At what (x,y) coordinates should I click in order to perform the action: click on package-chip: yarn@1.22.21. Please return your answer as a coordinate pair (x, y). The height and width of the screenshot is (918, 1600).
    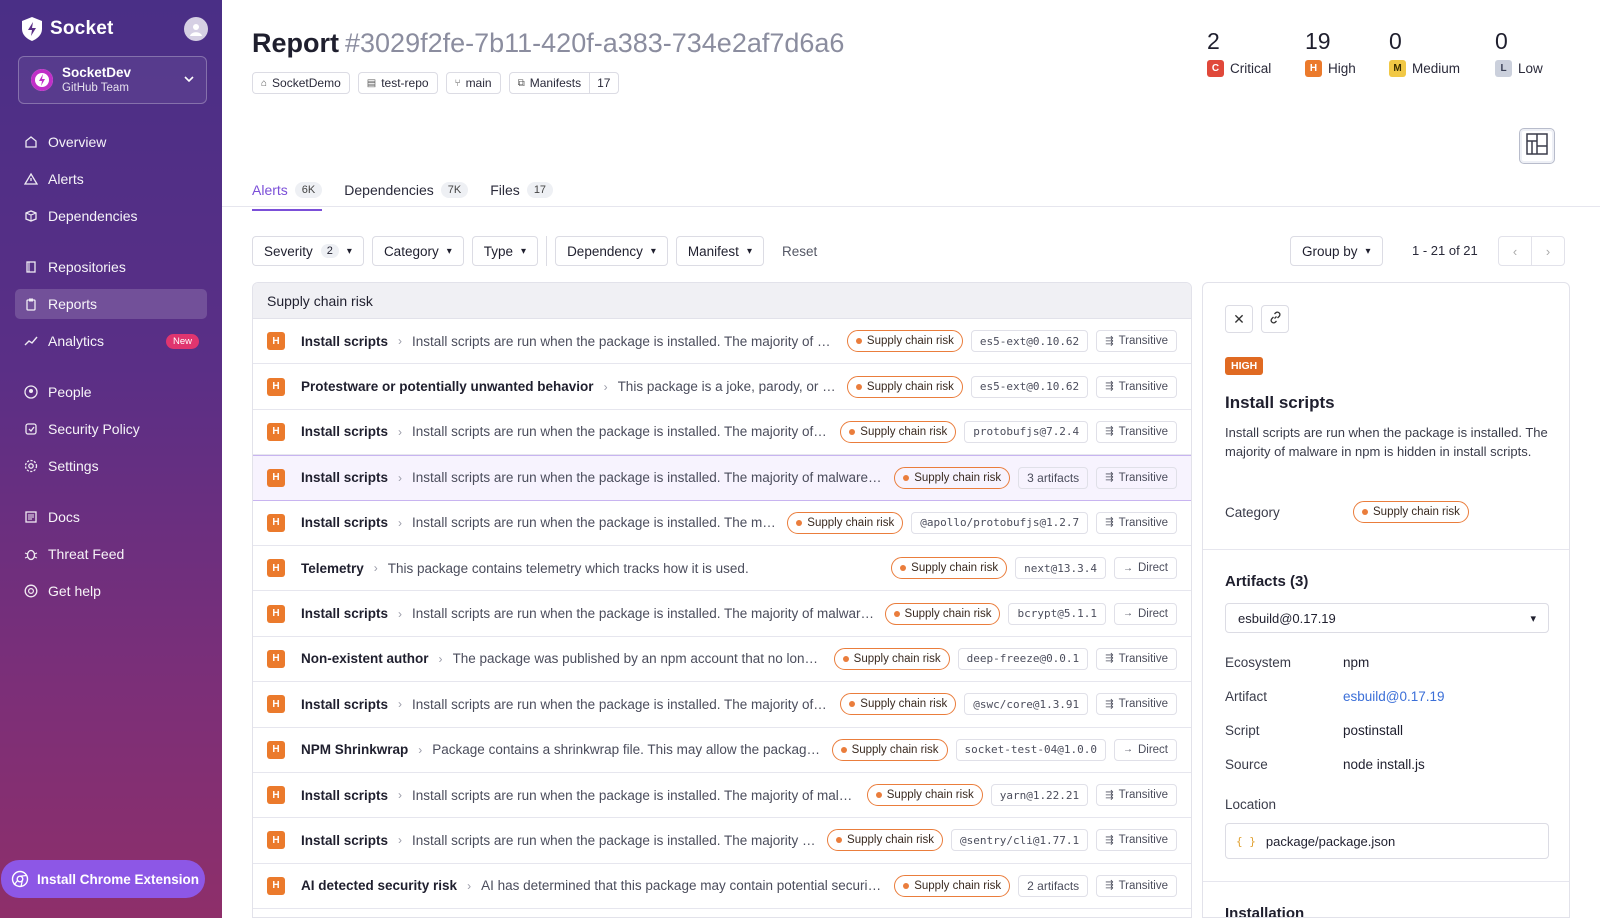
    Looking at the image, I should click on (1039, 795).